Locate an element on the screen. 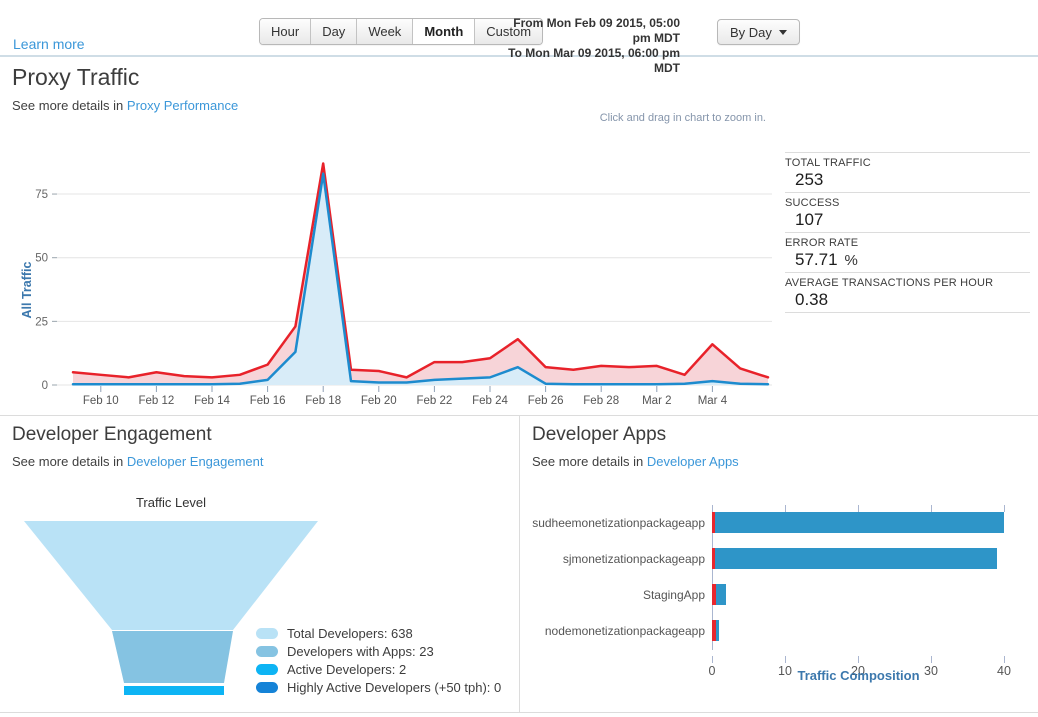 The width and height of the screenshot is (1038, 717). svg-text: Feb 14 is located at coordinates (212, 401).